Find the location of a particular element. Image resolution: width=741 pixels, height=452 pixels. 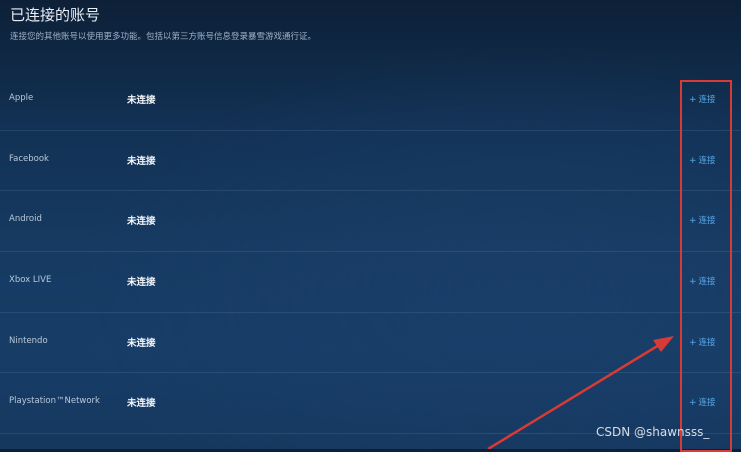

annotation-arrow-icon is located at coordinates (580, 392).